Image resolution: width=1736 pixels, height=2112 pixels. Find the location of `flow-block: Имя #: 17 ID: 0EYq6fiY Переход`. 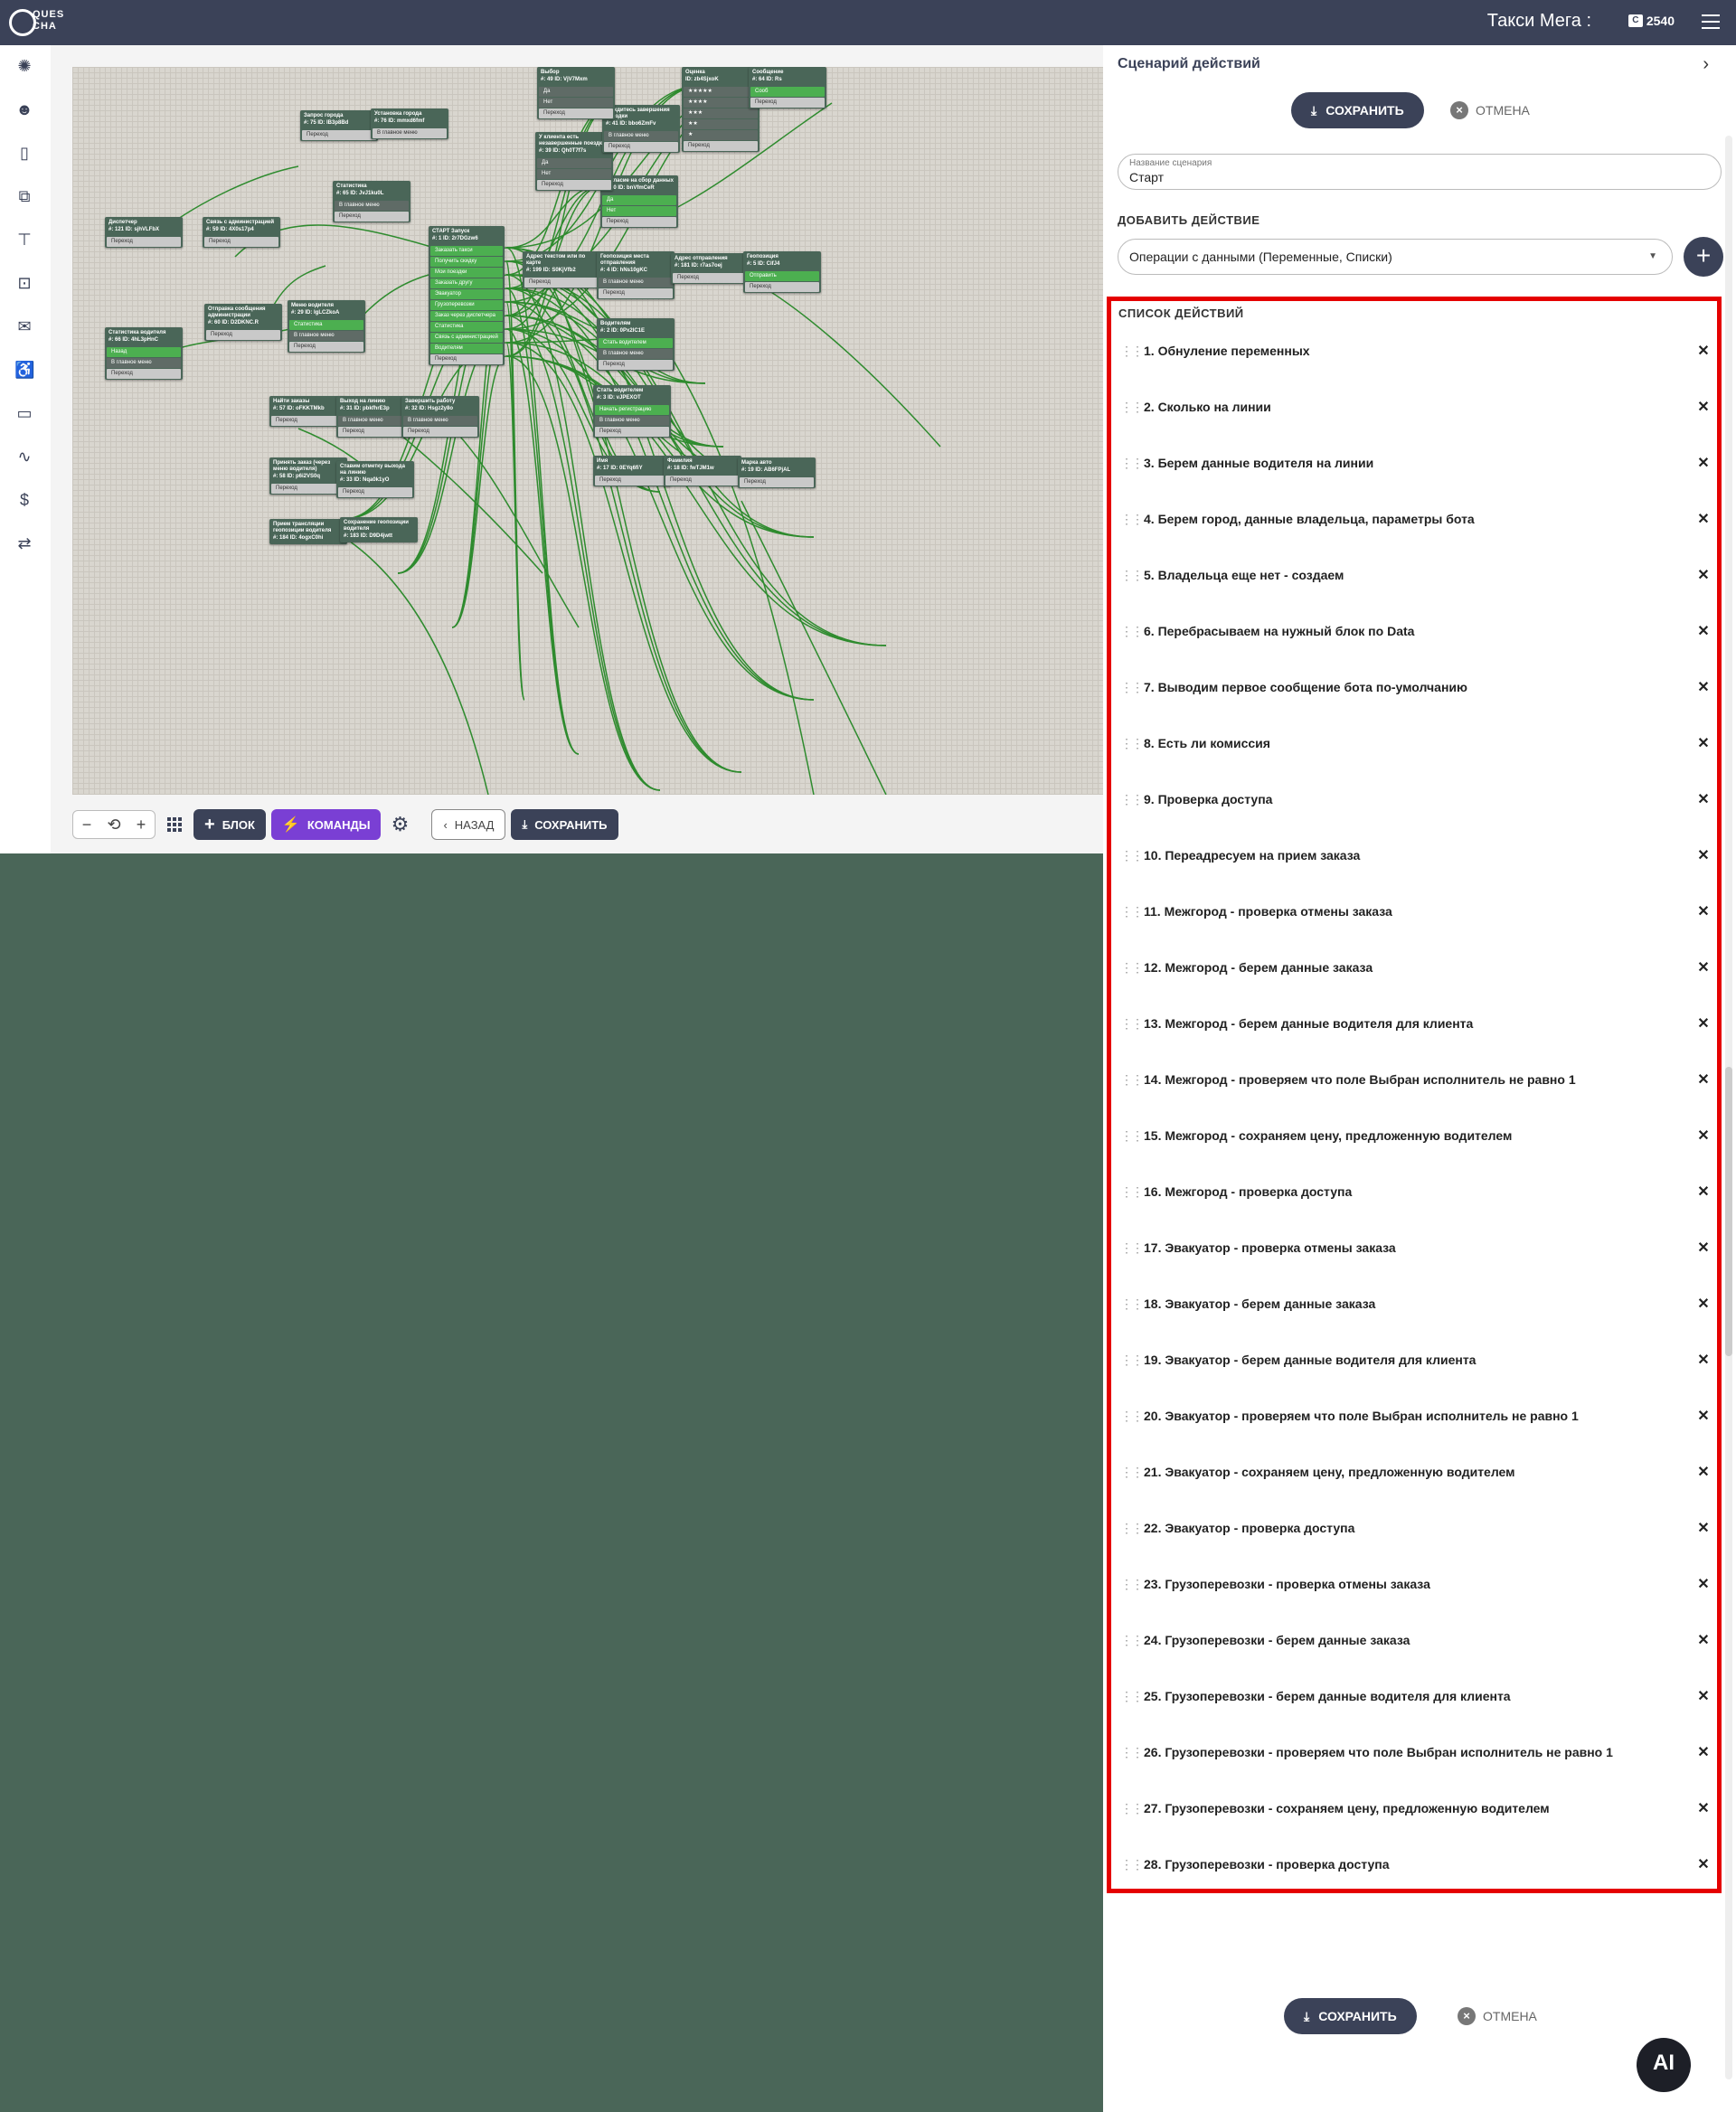

flow-block: Имя #: 17 ID: 0EYq6fiY Переход is located at coordinates (632, 471).